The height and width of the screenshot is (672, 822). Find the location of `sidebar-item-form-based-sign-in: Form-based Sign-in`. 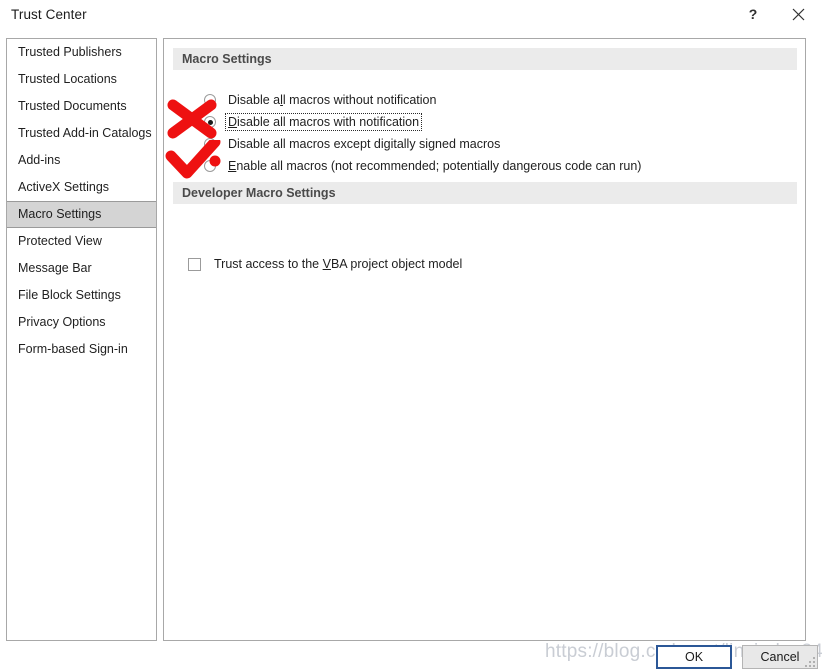

sidebar-item-form-based-sign-in: Form-based Sign-in is located at coordinates (81, 349).